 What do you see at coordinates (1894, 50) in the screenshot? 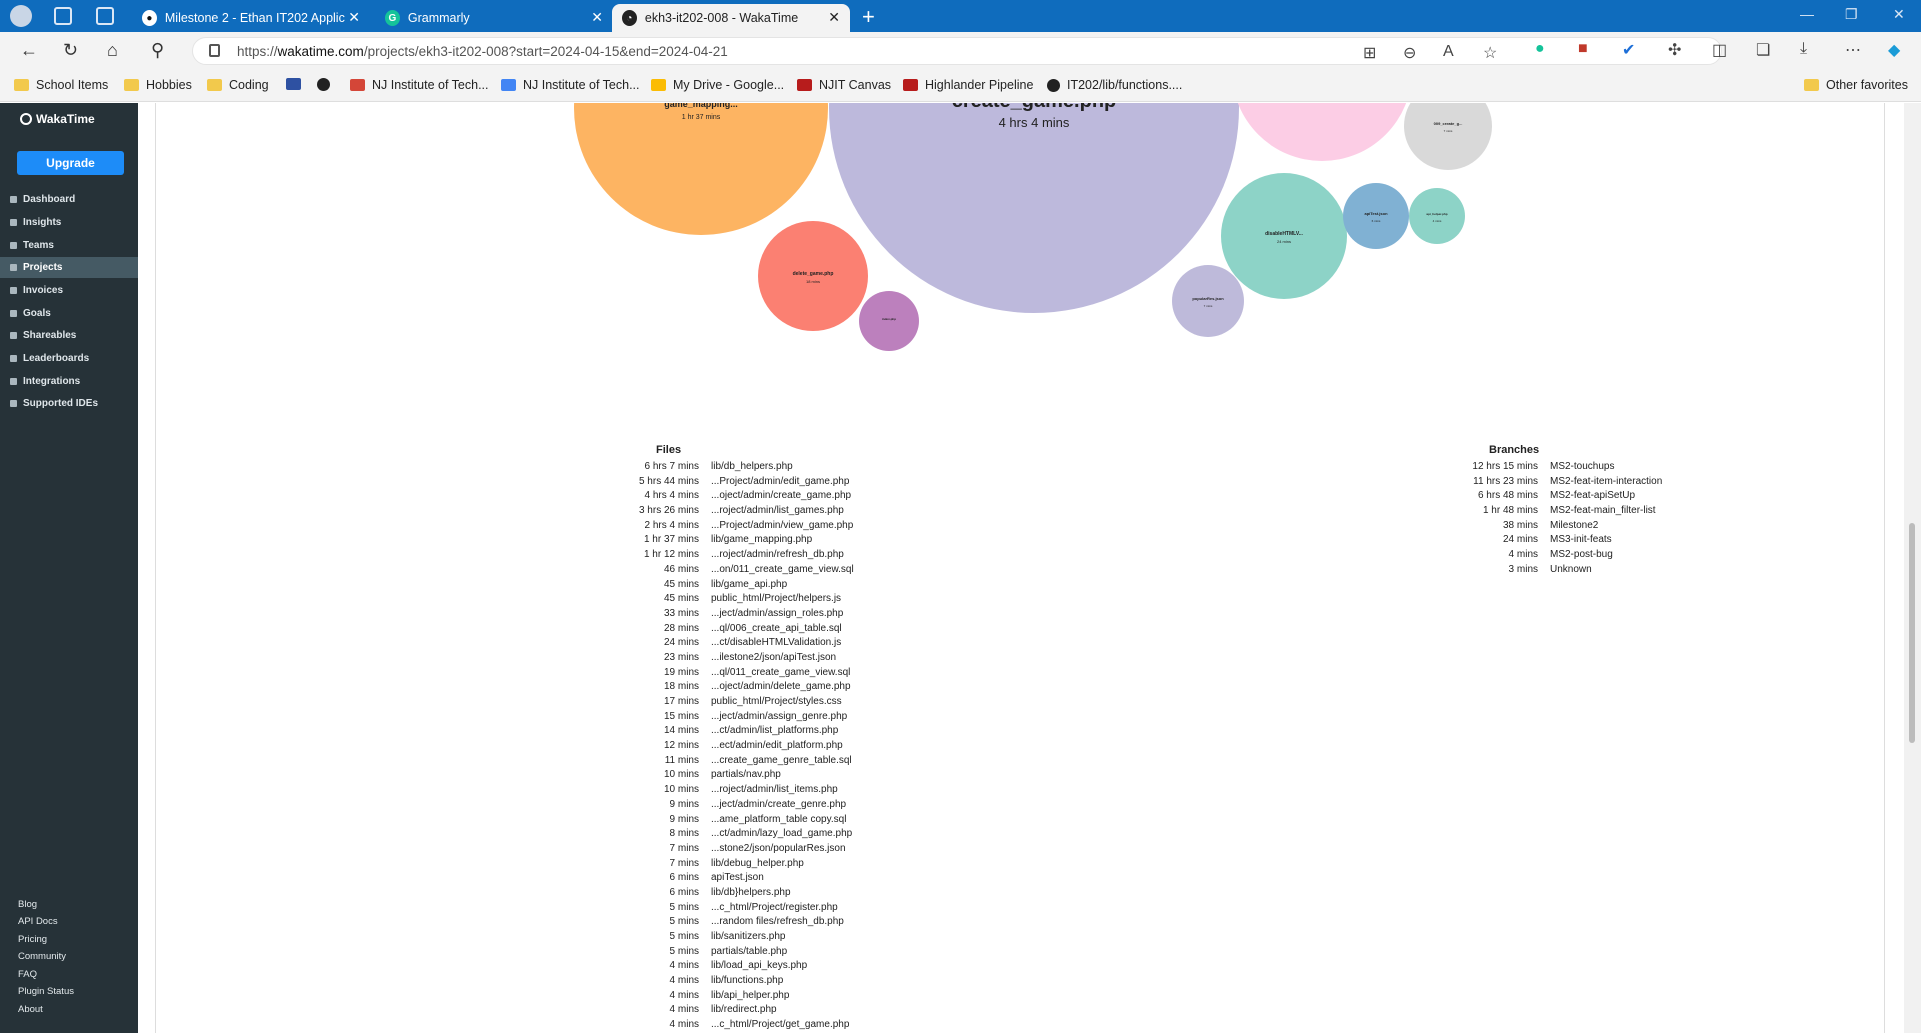
I see `copilot-icon: ◆` at bounding box center [1894, 50].